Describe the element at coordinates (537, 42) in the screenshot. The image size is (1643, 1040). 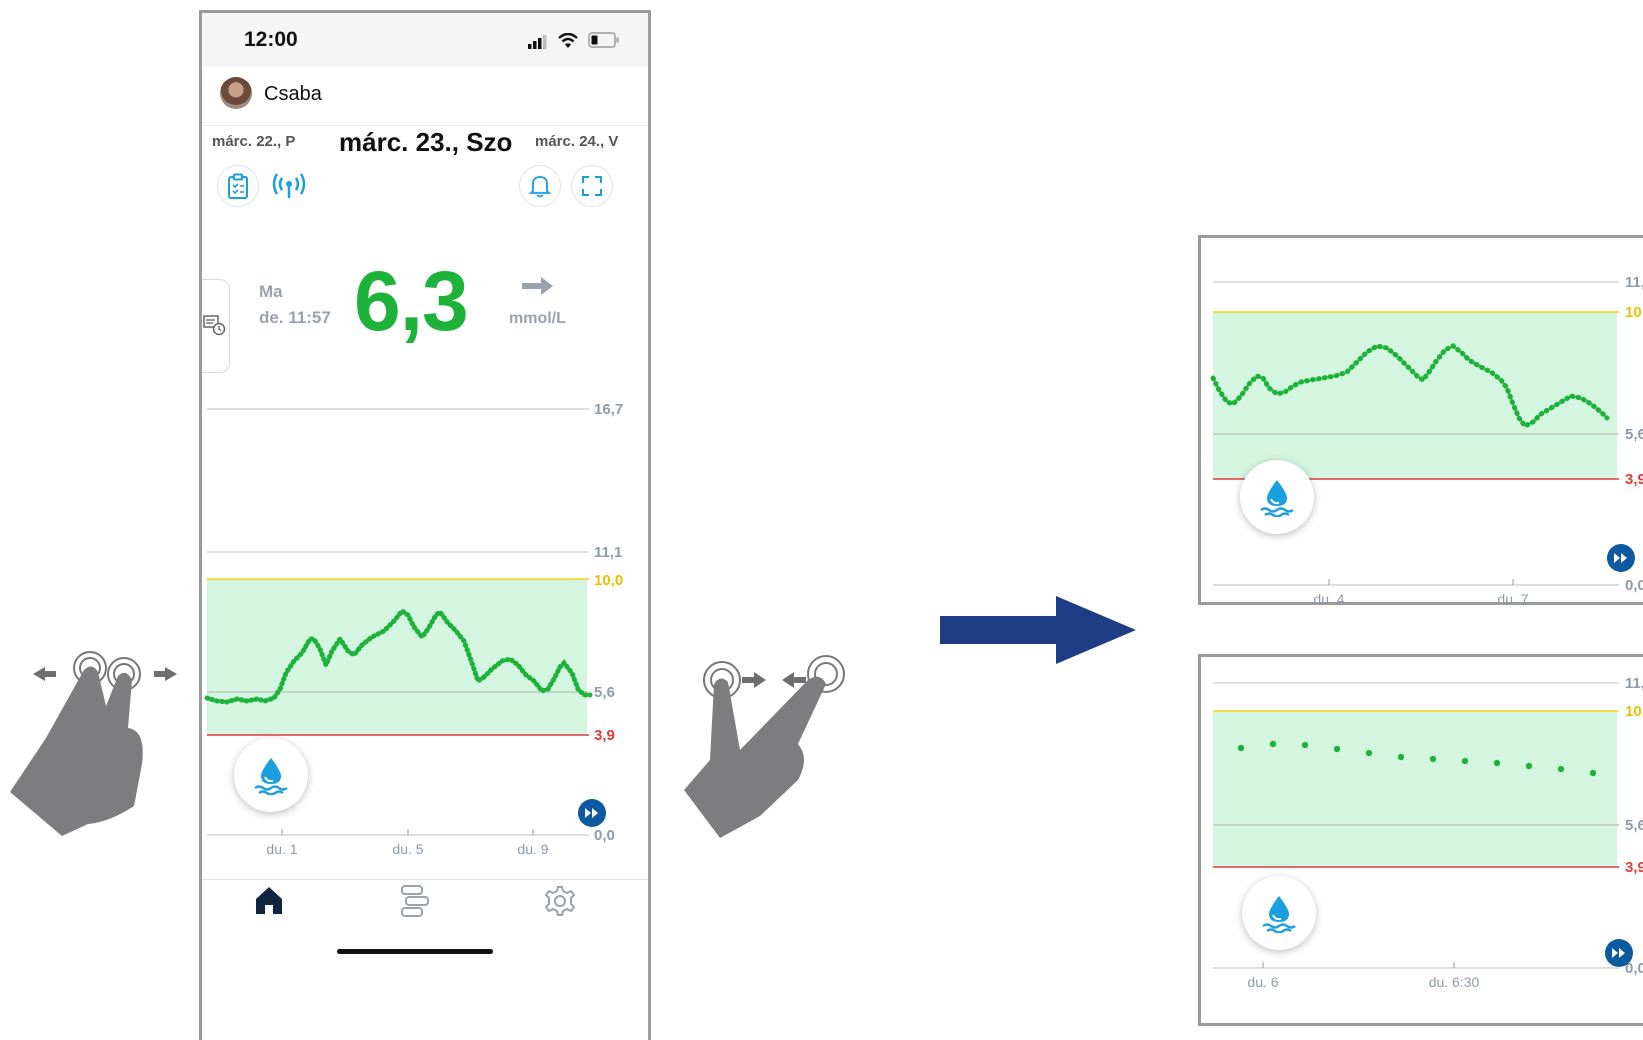
I see `signal-icon` at that location.